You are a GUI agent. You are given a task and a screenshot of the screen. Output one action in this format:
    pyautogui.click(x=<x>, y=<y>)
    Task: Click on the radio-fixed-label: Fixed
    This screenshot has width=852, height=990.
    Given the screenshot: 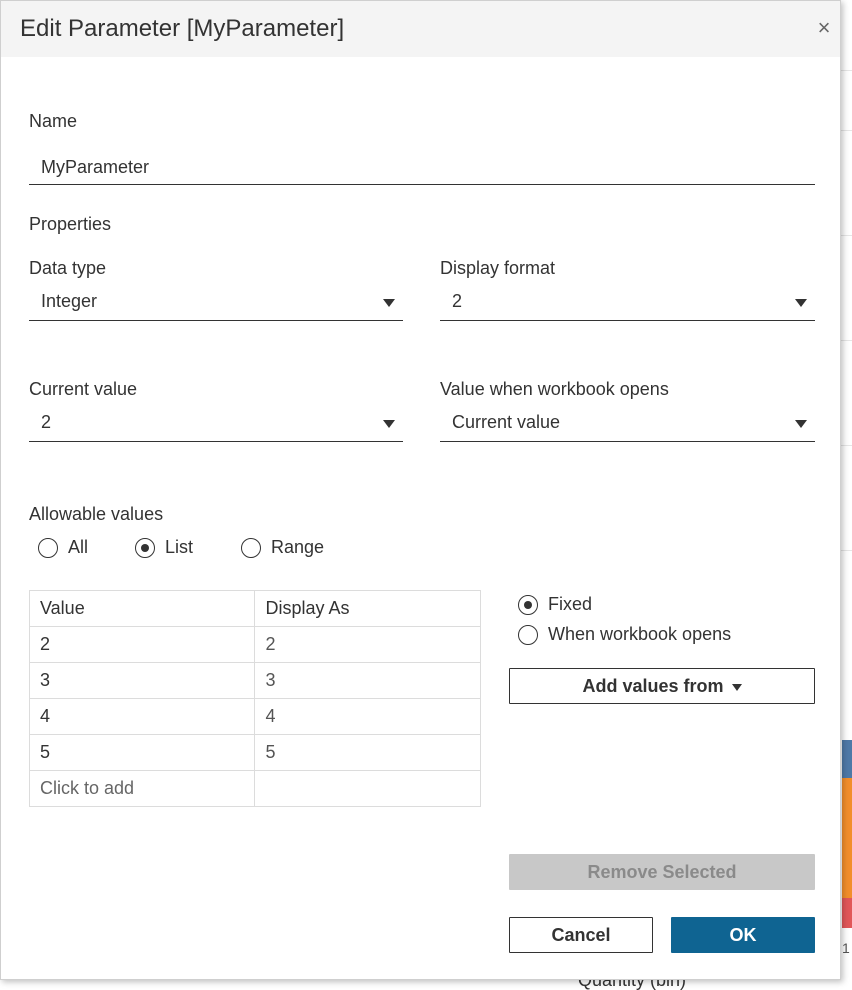 What is the action you would take?
    pyautogui.click(x=570, y=604)
    